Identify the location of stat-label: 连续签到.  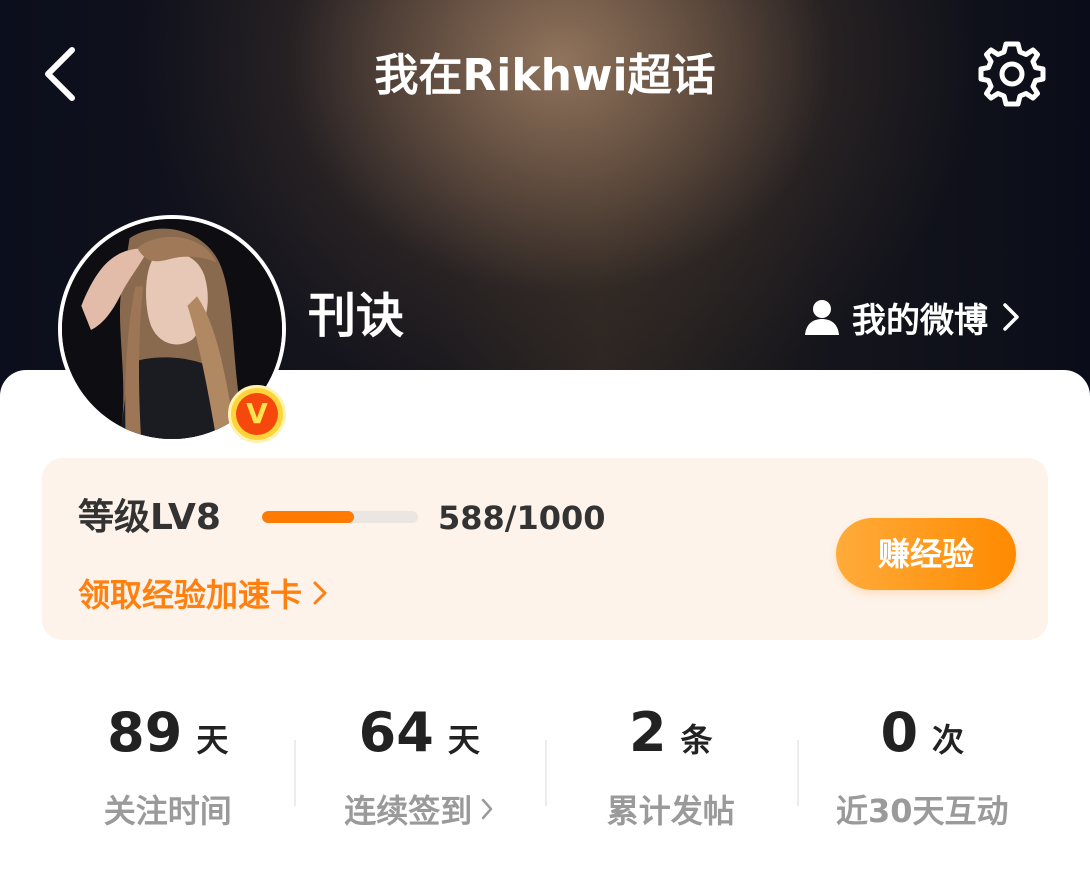
(408, 811).